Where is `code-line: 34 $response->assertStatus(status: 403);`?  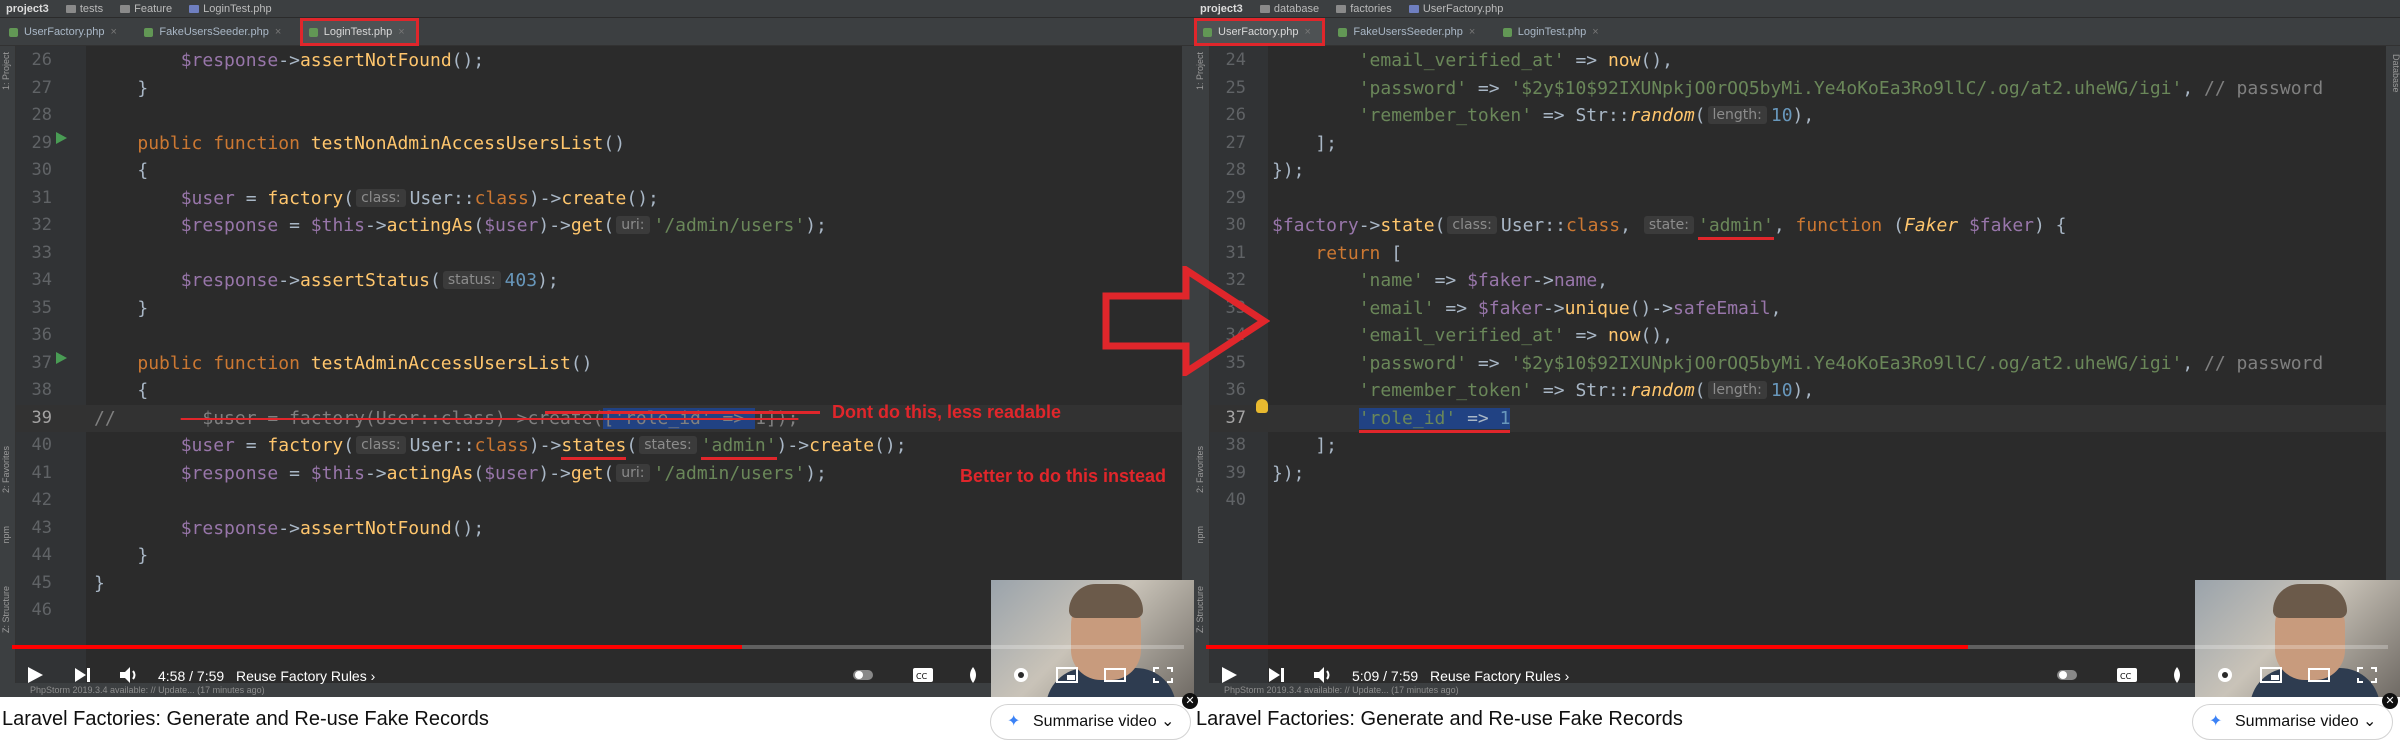
code-line: 34 $response->assertStatus(status: 403); is located at coordinates (599, 281).